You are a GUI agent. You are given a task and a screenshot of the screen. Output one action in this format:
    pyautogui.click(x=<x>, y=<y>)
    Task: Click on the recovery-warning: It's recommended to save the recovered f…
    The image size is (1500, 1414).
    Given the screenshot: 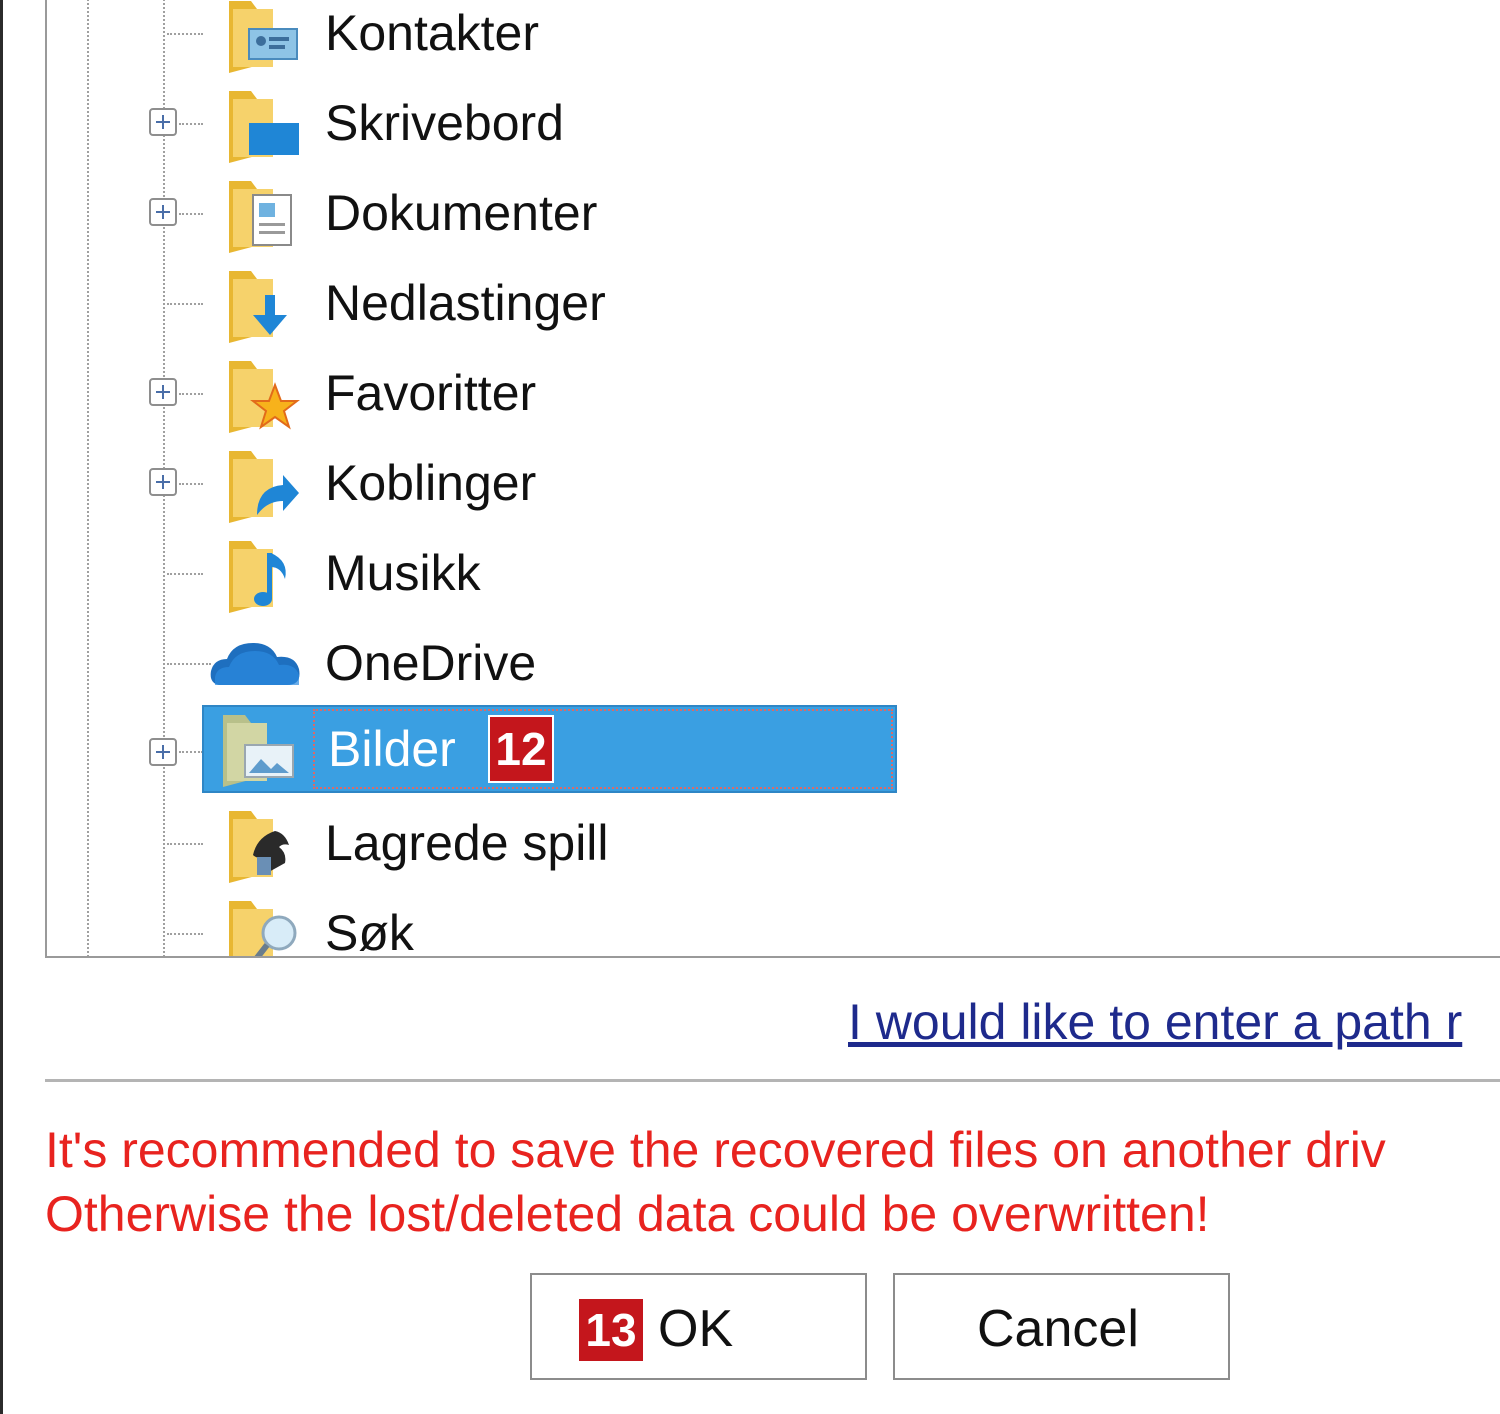 What is the action you would take?
    pyautogui.click(x=715, y=1182)
    